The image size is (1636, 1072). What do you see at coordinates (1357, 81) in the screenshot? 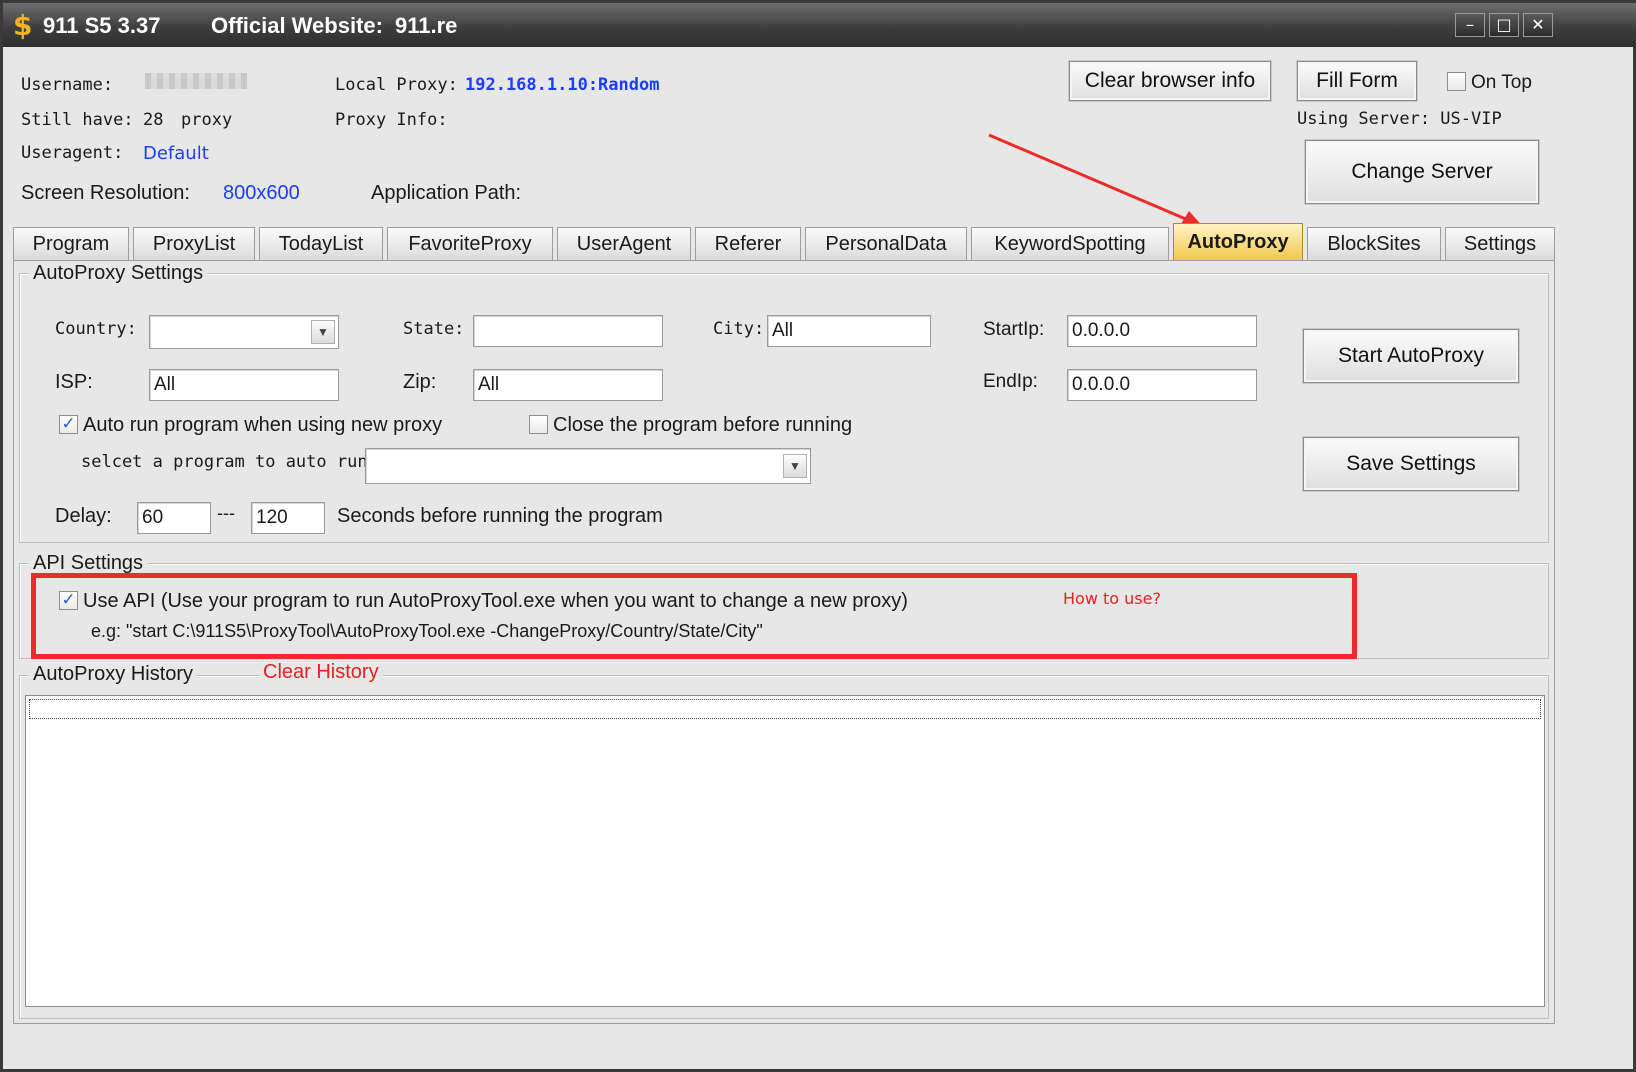
I see `fill-form-button: Fill Form` at bounding box center [1357, 81].